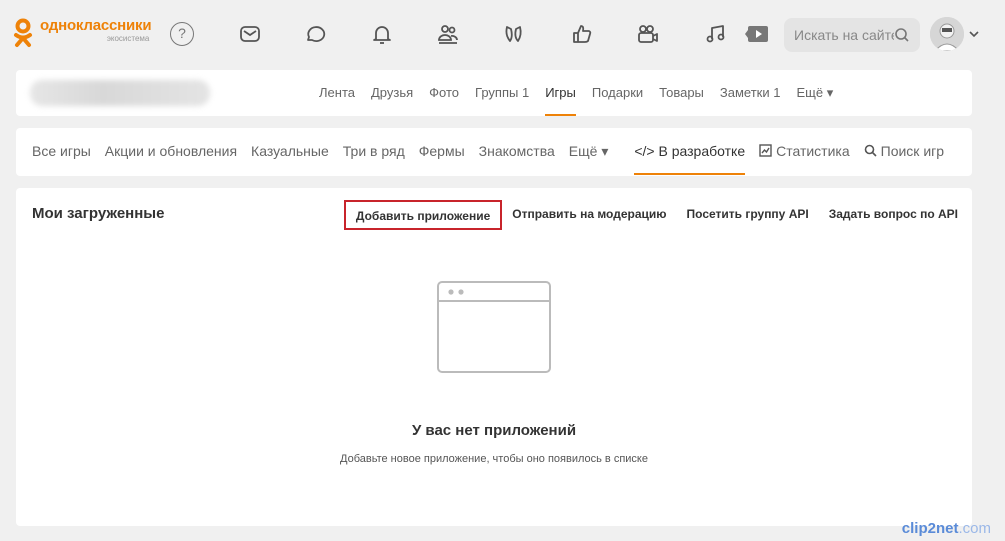 The height and width of the screenshot is (541, 1005). What do you see at coordinates (96, 25) in the screenshot?
I see `logo-name: одноклассники` at bounding box center [96, 25].